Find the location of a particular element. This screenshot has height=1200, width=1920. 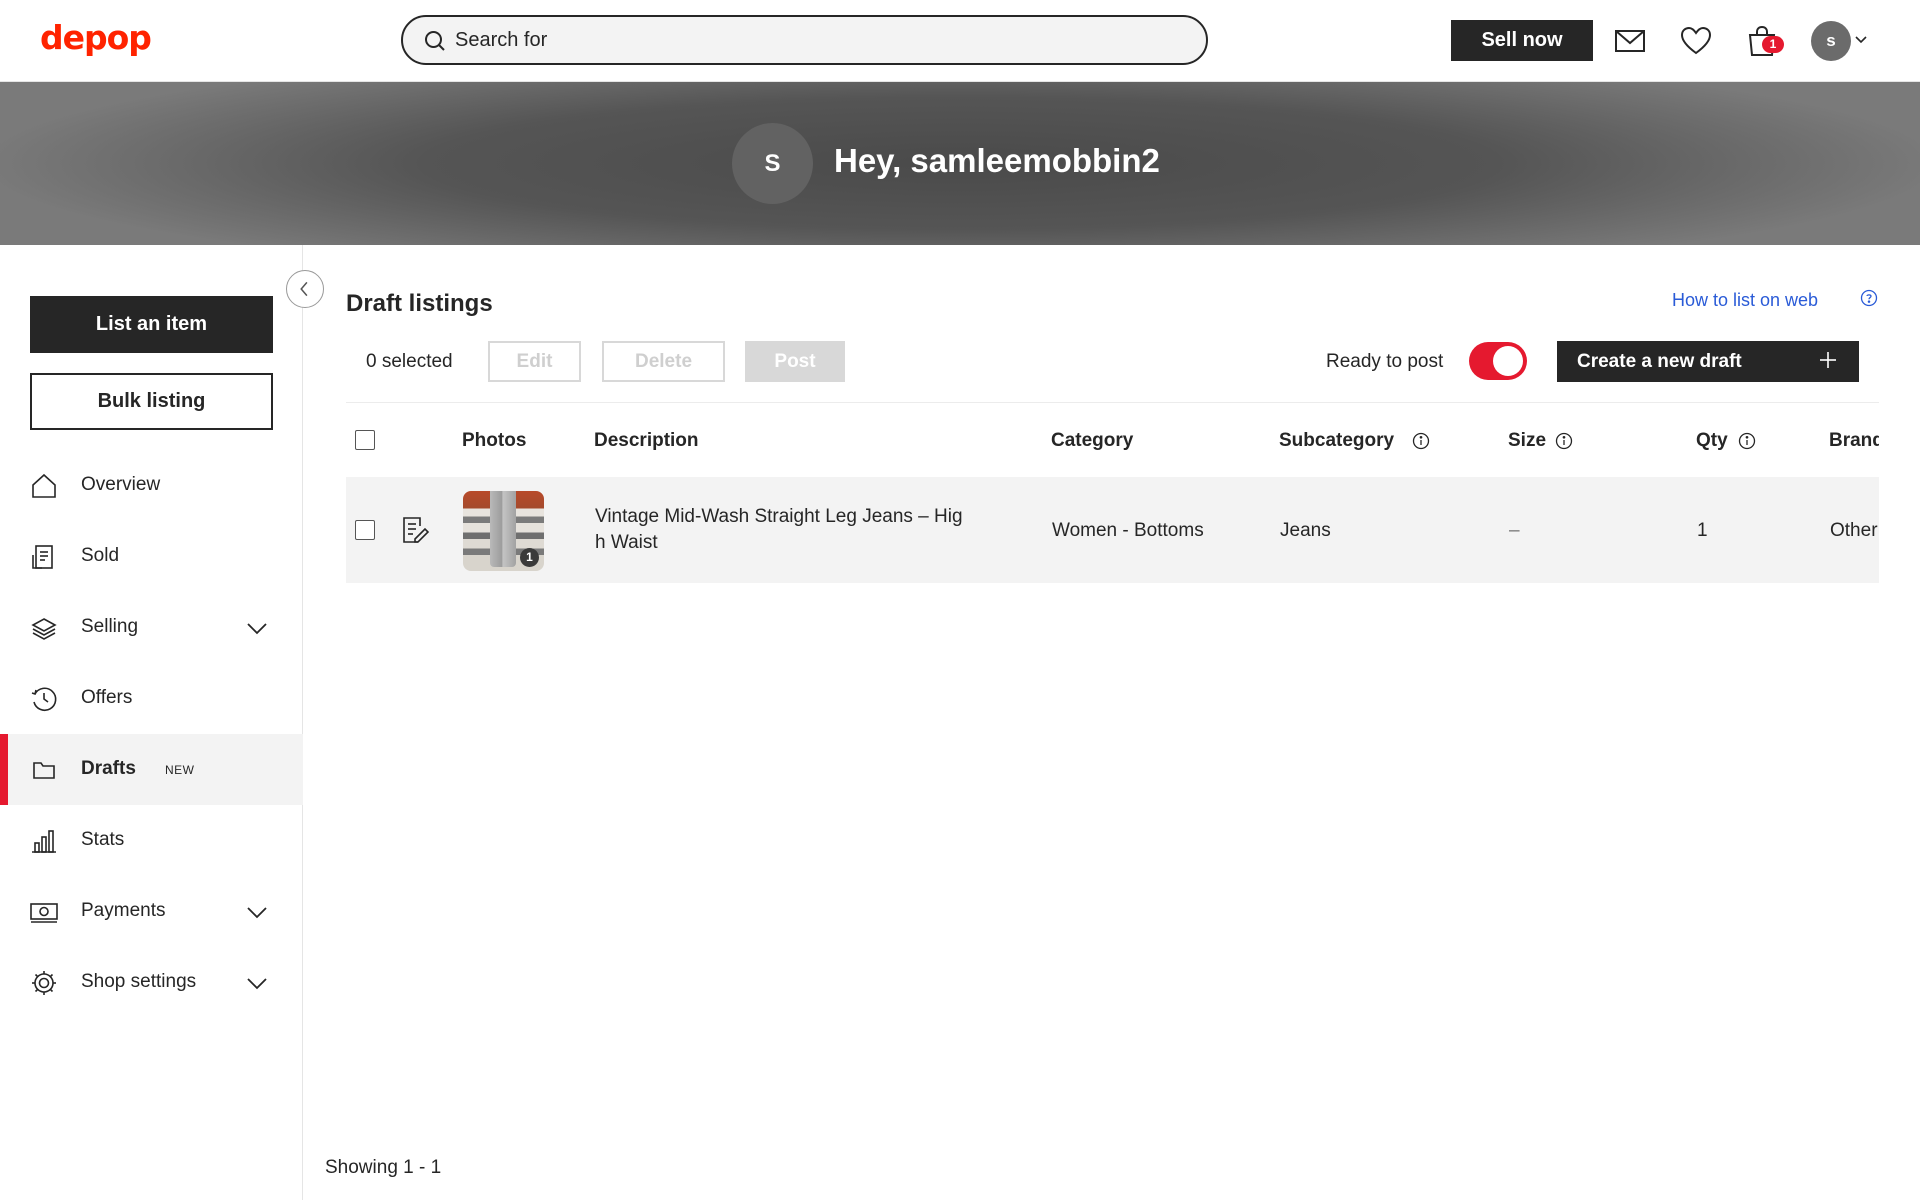

top-header: depop Sell now 1 s is located at coordinates (960, 41).